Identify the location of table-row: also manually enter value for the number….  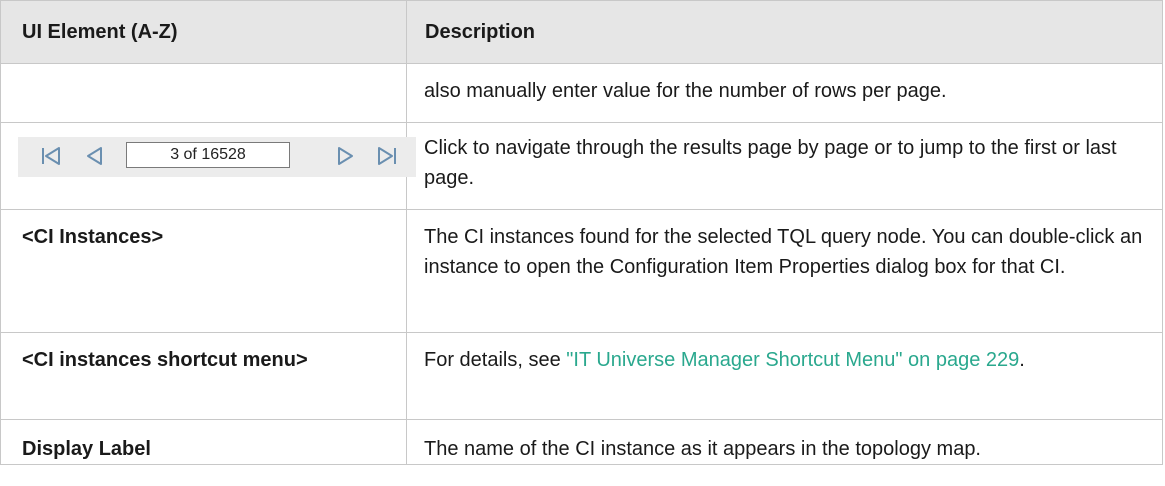
(581, 93).